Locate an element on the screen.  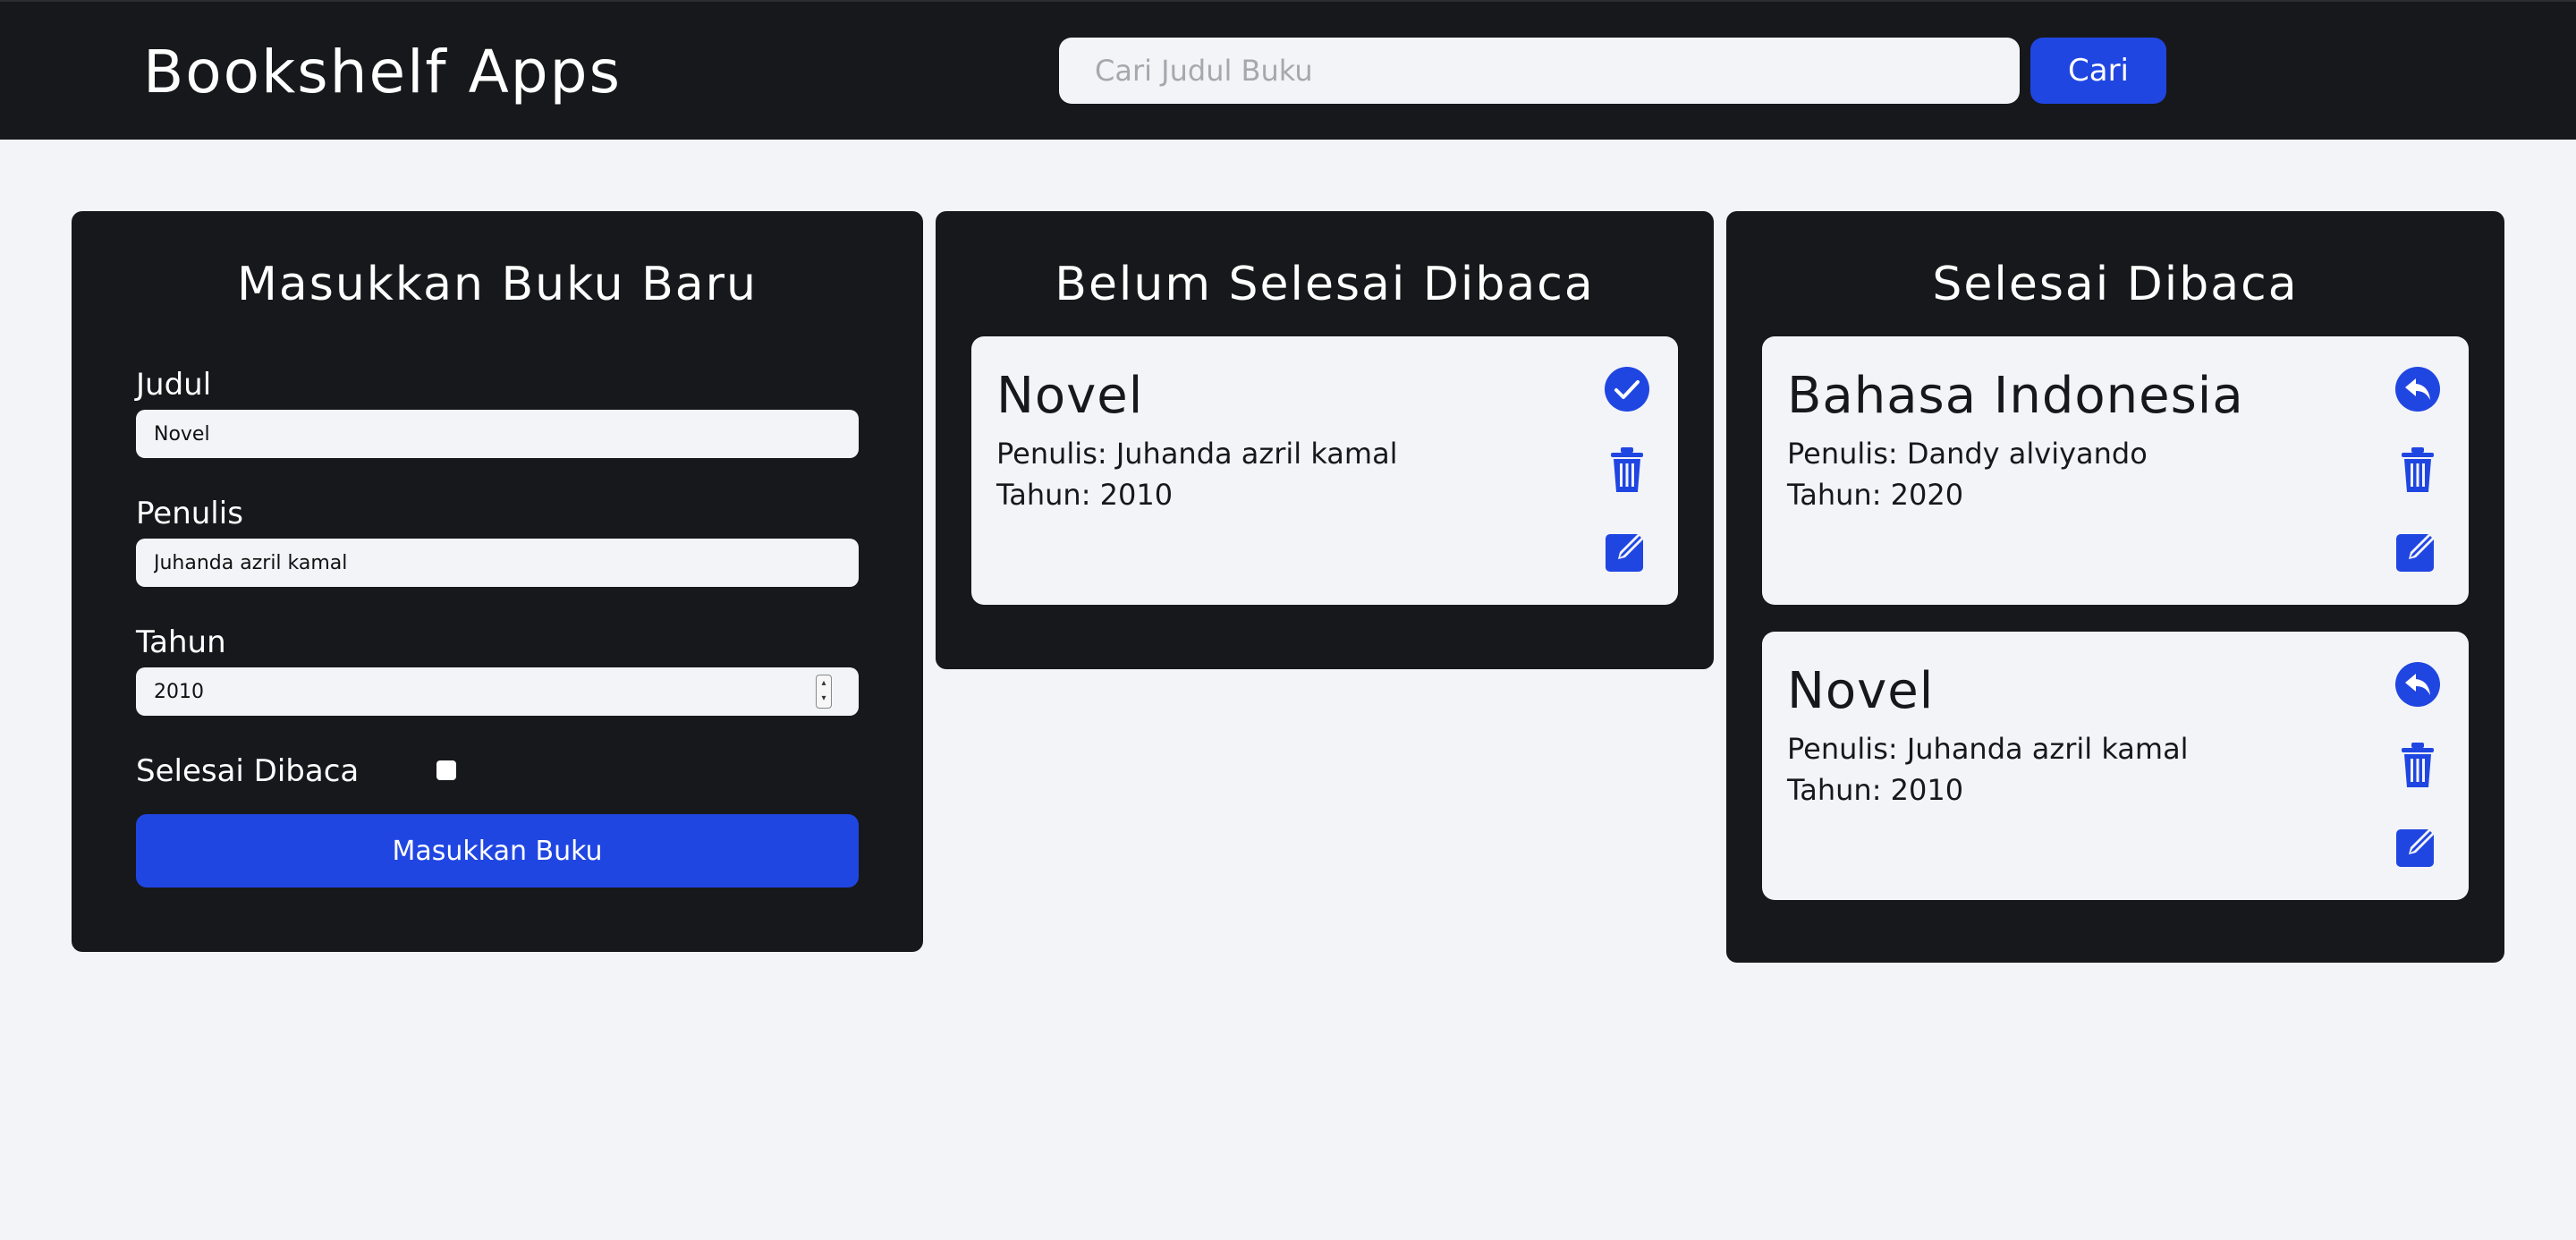
book-title: Bahasa Indonesia is located at coordinates (2015, 396).